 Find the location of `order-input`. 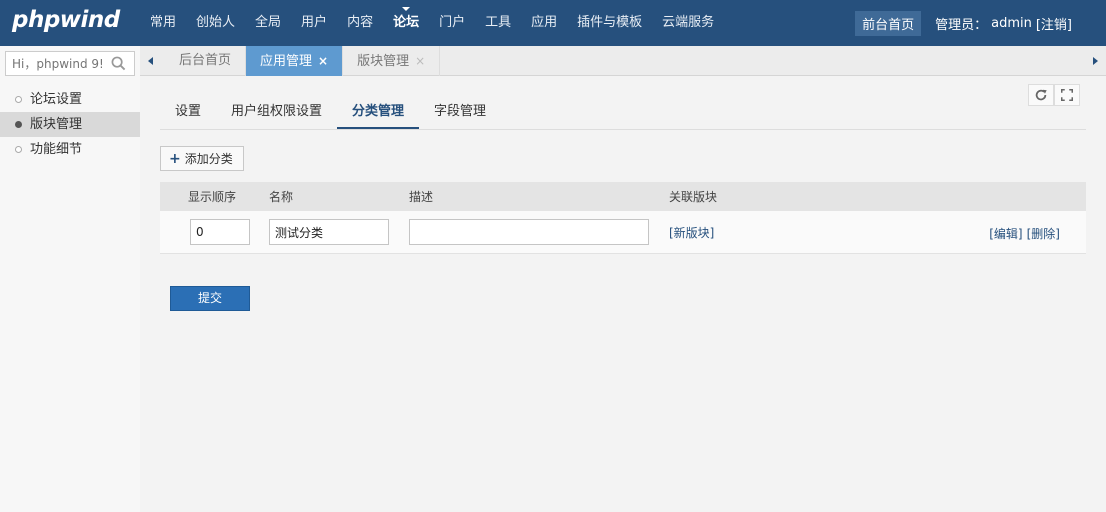

order-input is located at coordinates (220, 232).